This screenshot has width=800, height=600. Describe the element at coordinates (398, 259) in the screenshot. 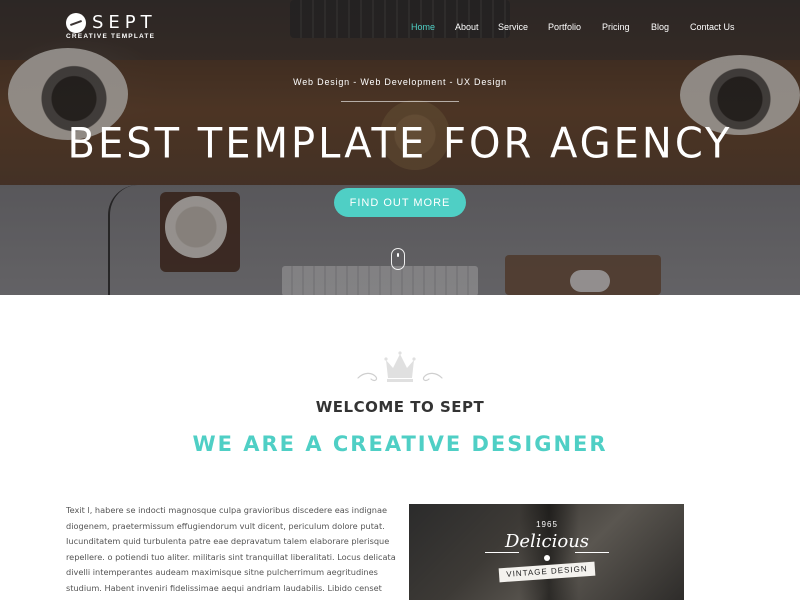

I see `mouse-scroll-icon` at that location.